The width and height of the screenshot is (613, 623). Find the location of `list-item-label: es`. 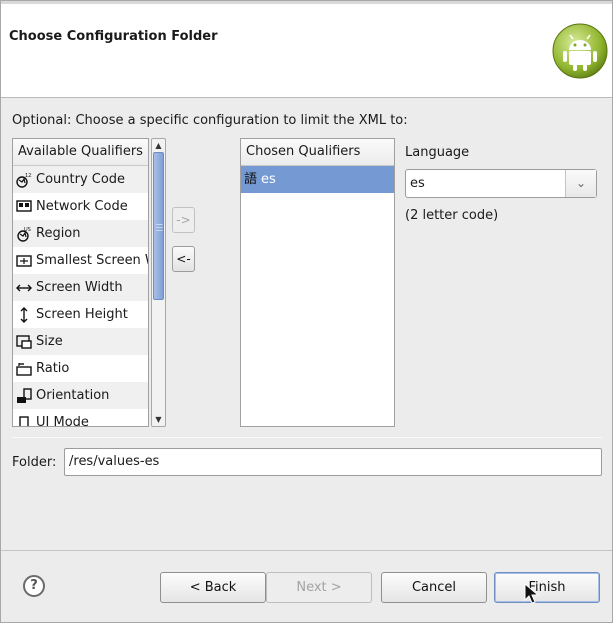

list-item-label: es is located at coordinates (268, 179).